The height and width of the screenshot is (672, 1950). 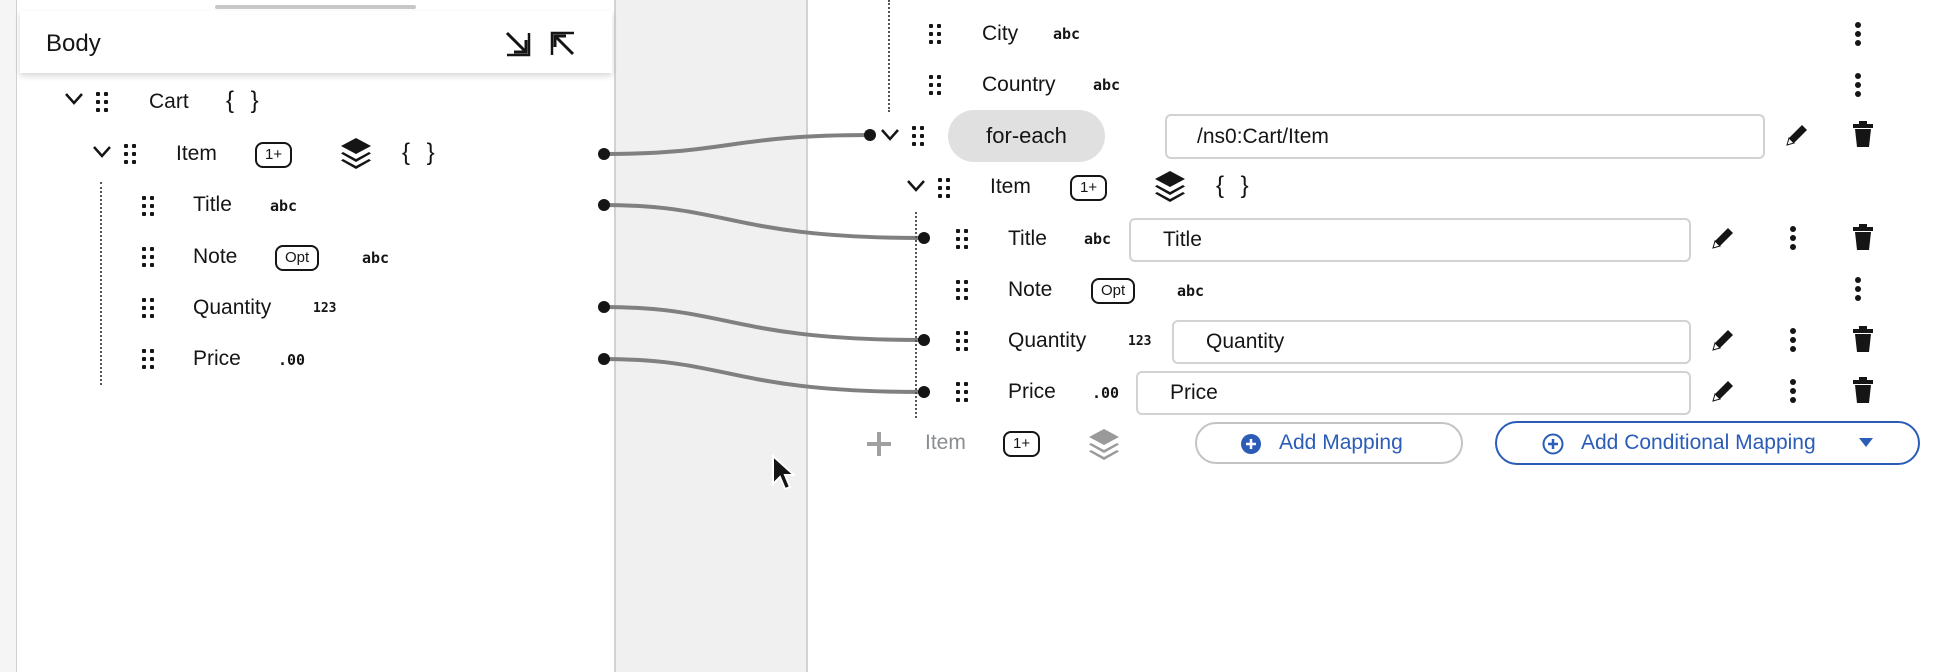 What do you see at coordinates (1032, 391) in the screenshot?
I see `target-field-price: Price` at bounding box center [1032, 391].